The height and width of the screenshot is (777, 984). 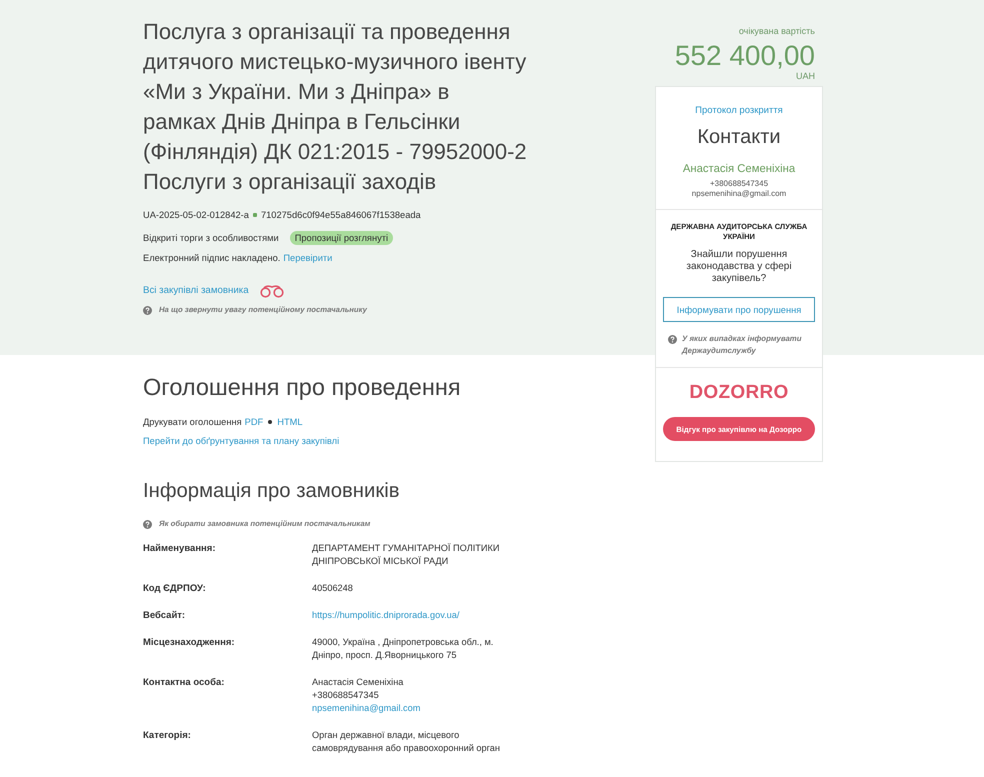 What do you see at coordinates (739, 137) in the screenshot?
I see `contacts-title: Контакти` at bounding box center [739, 137].